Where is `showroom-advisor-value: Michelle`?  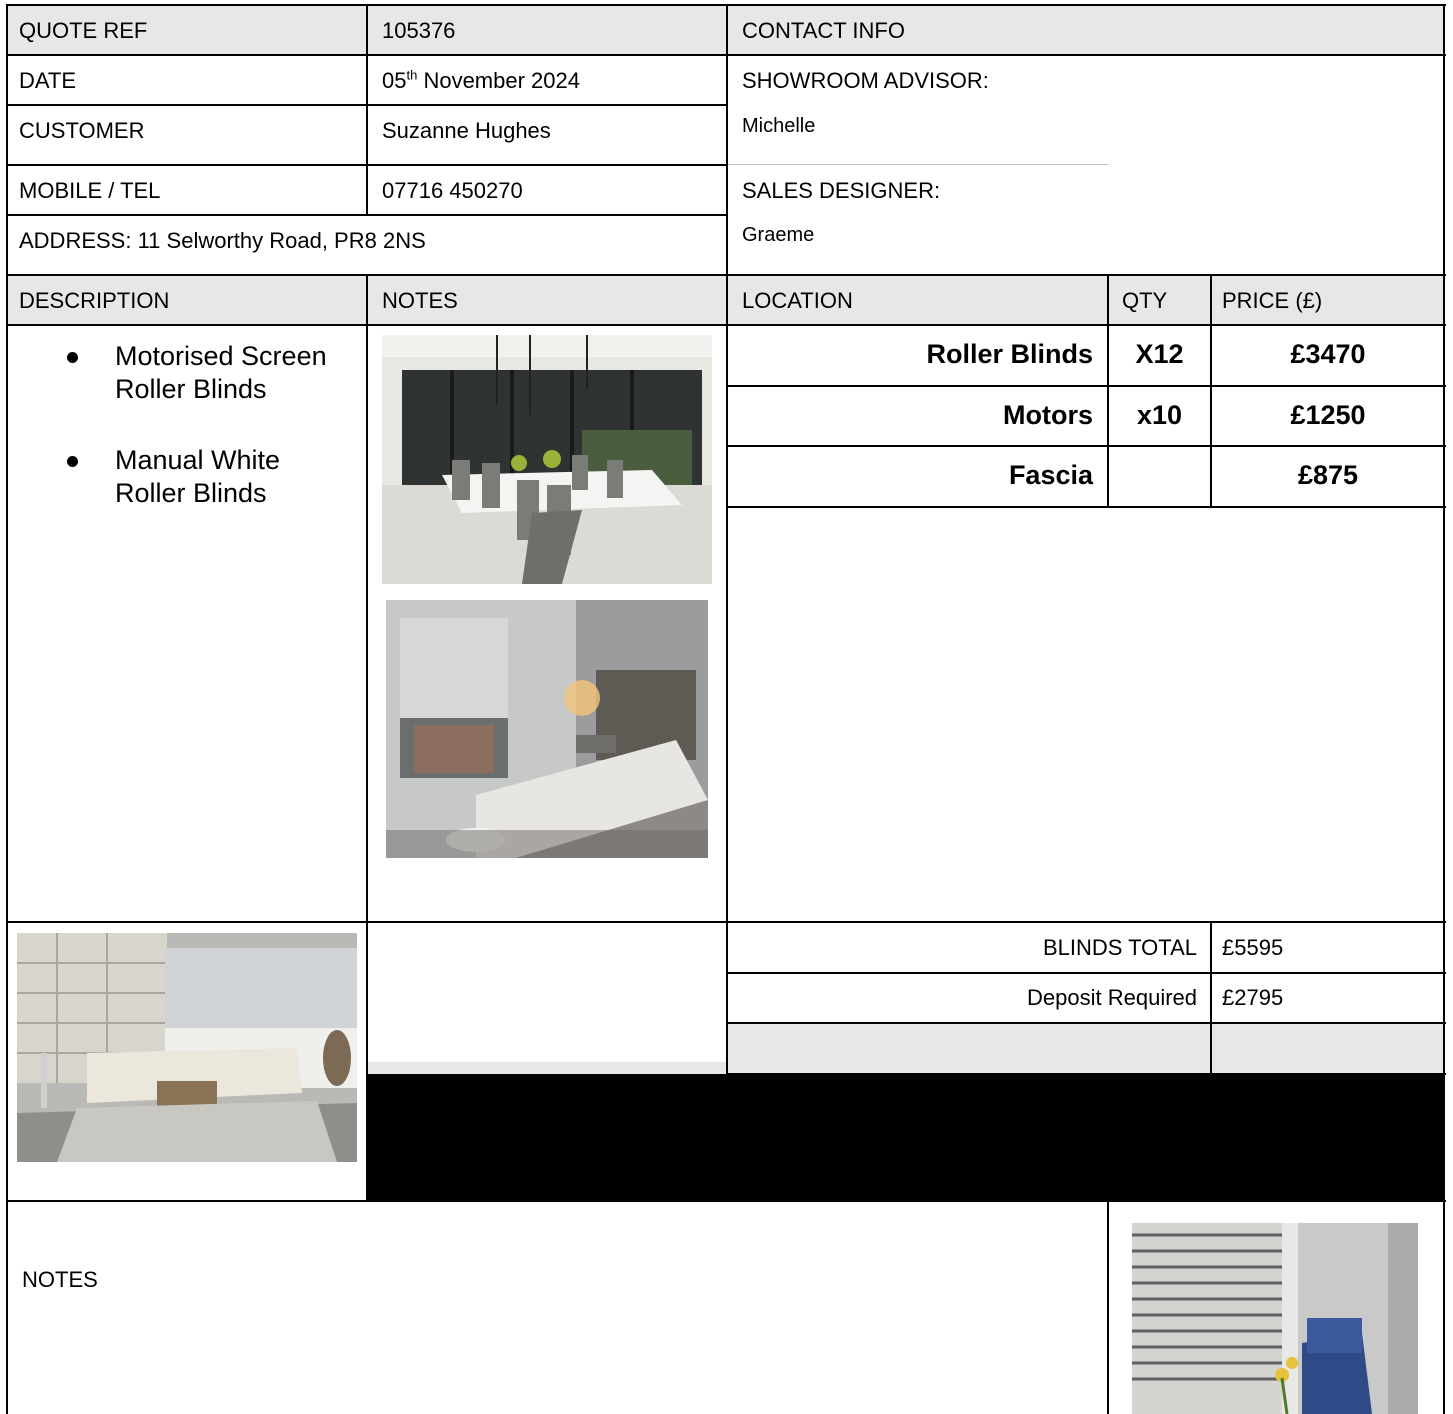
showroom-advisor-value: Michelle is located at coordinates (779, 126).